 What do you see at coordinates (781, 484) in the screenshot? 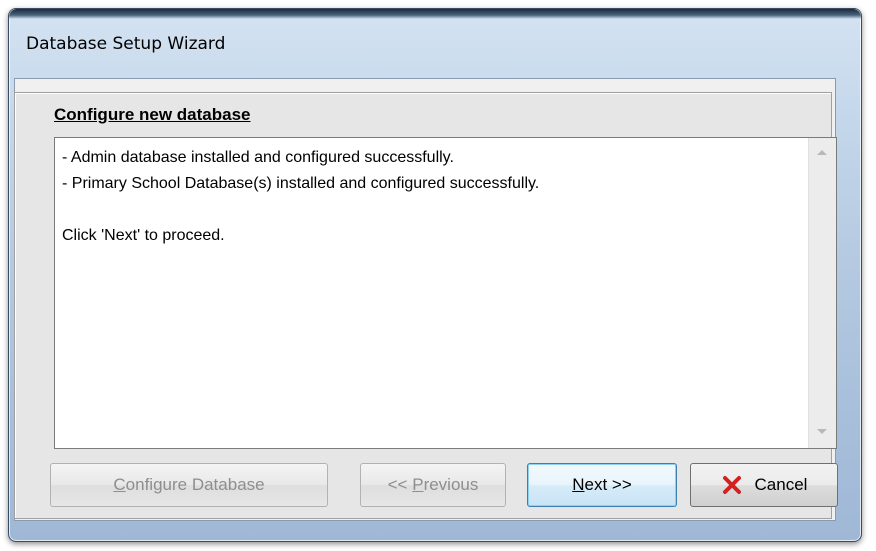
I see `cancel-label: Cancel` at bounding box center [781, 484].